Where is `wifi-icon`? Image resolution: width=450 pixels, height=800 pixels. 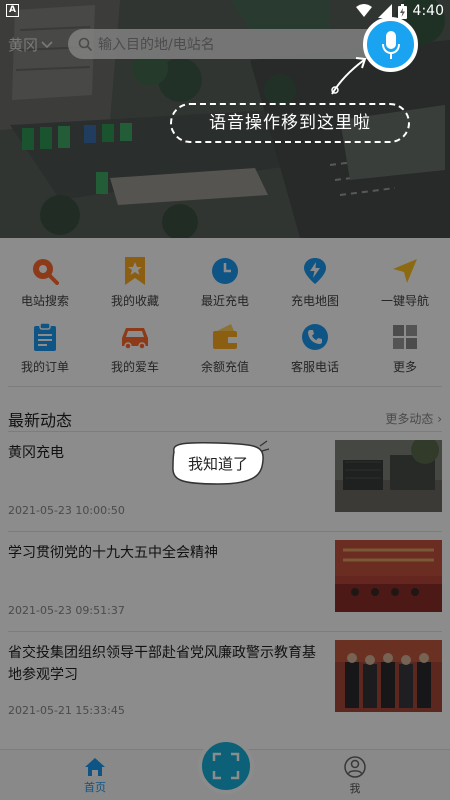 wifi-icon is located at coordinates (363, 10).